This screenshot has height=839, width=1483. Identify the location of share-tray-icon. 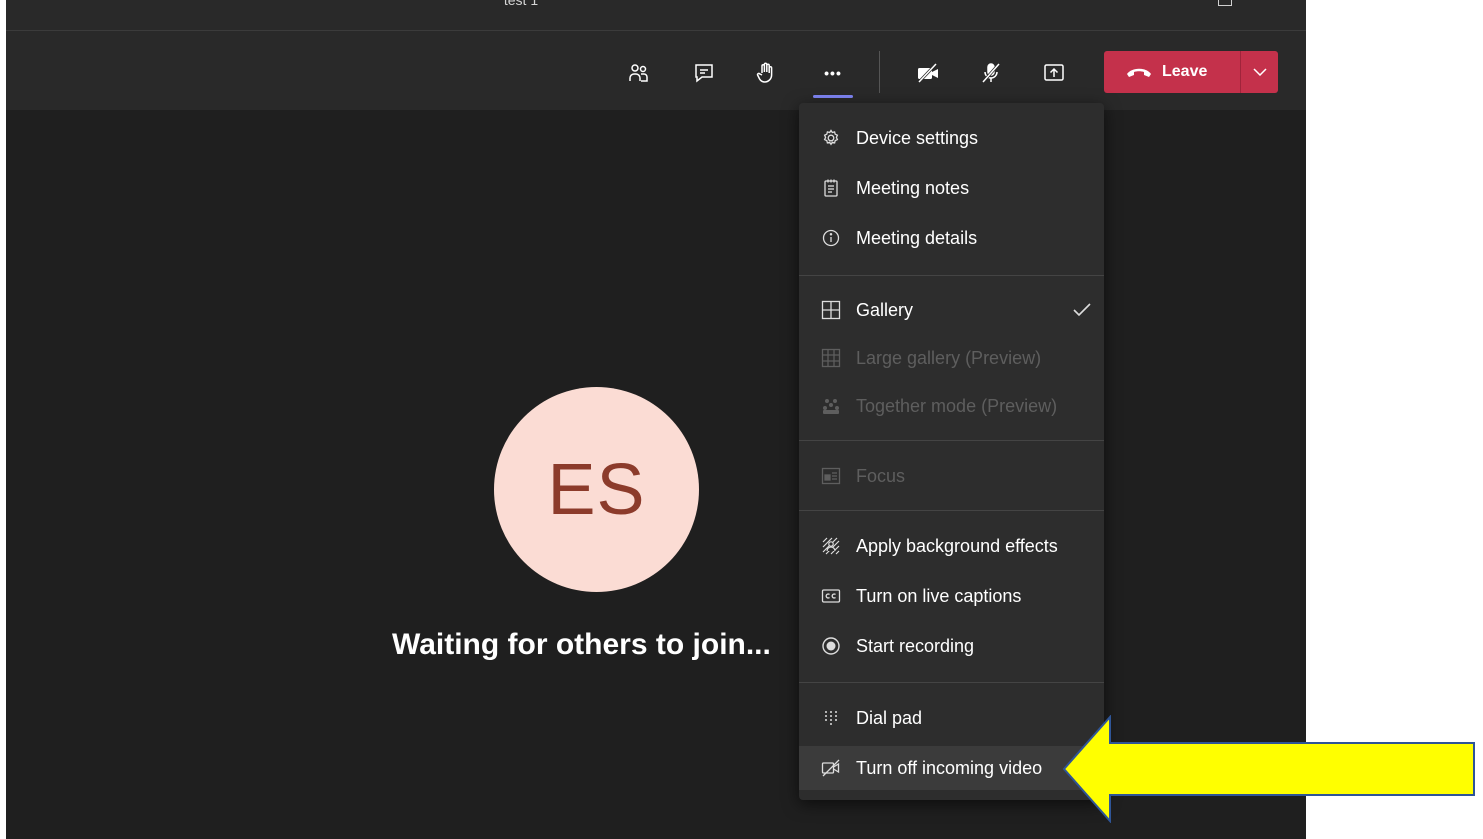
(1054, 72).